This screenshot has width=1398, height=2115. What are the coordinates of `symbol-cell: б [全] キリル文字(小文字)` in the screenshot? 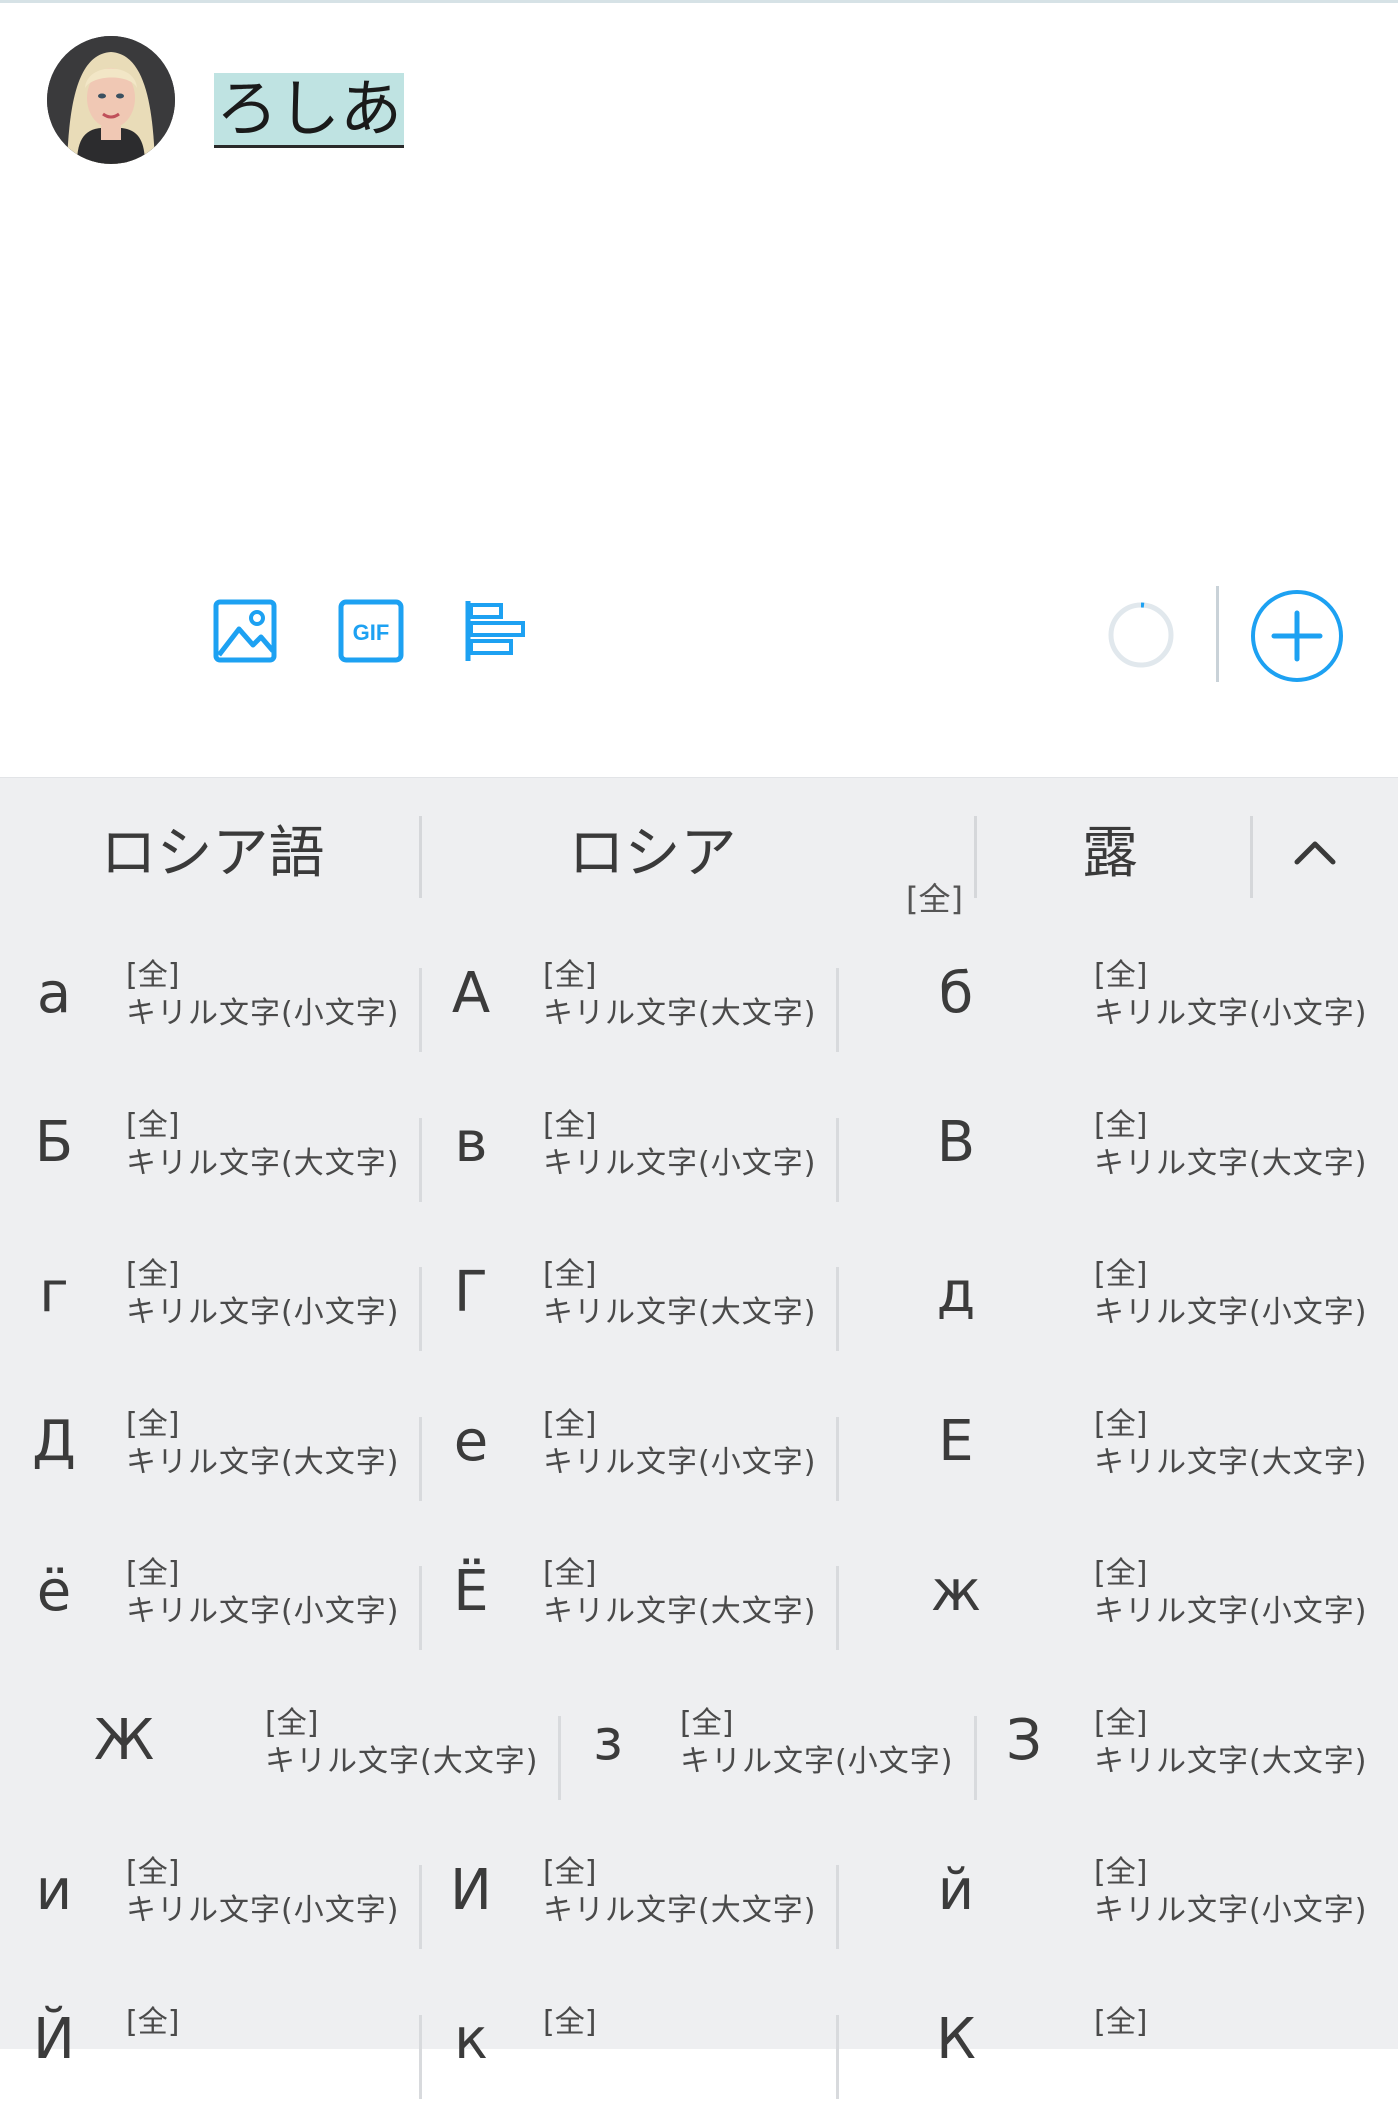 It's located at (1117, 993).